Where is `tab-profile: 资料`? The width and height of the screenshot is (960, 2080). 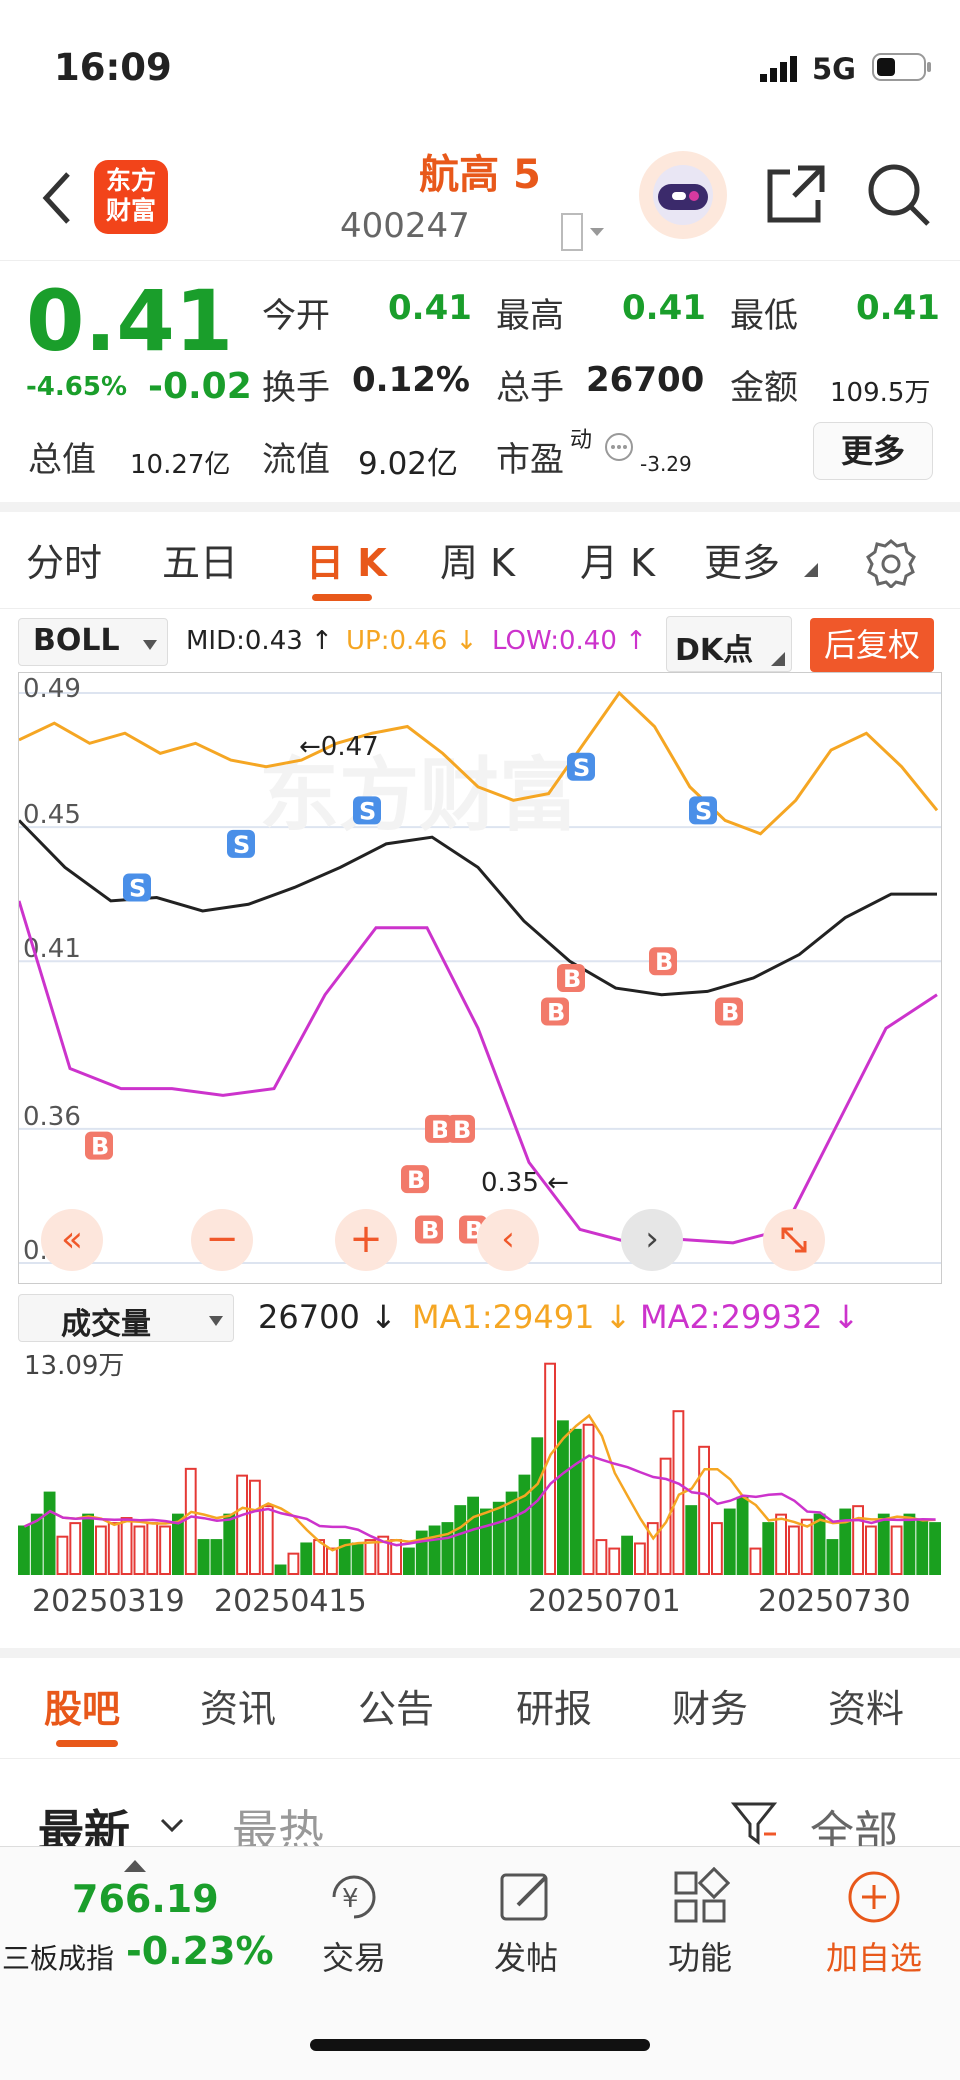 tab-profile: 资料 is located at coordinates (866, 1705).